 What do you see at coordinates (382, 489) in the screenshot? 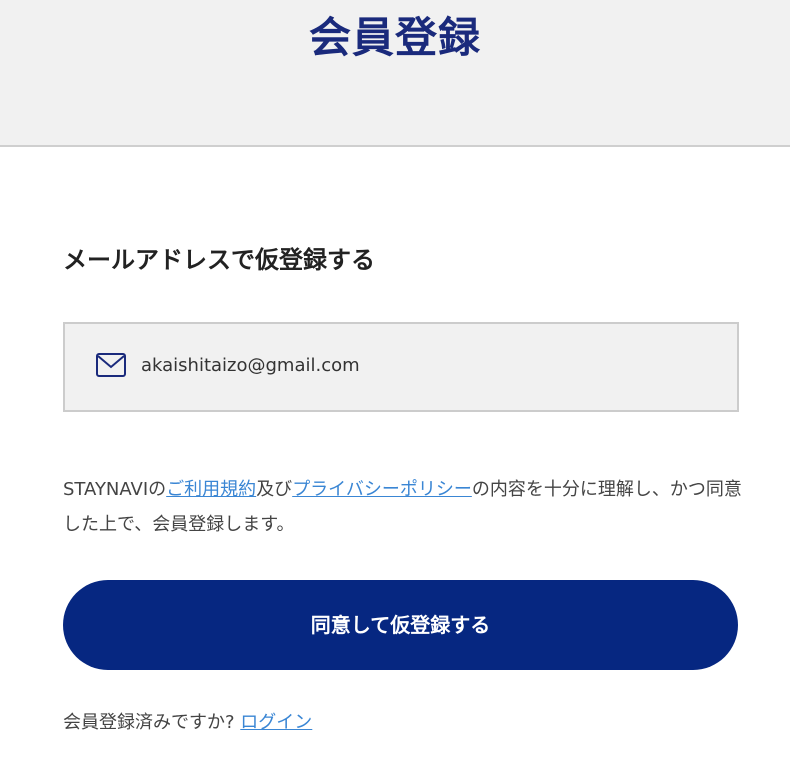
I see `privacy-policy-link: プライバシーポリシー` at bounding box center [382, 489].